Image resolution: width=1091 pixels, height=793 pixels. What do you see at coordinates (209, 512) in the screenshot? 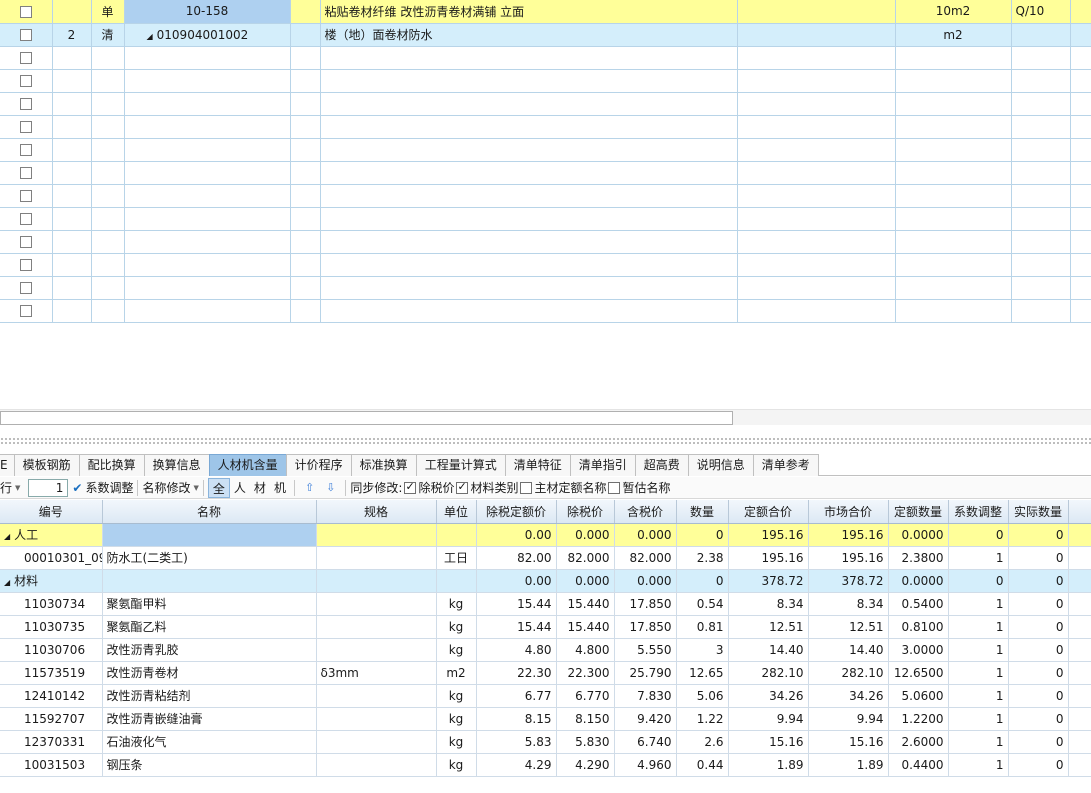
I see `column-header: 名称` at bounding box center [209, 512].